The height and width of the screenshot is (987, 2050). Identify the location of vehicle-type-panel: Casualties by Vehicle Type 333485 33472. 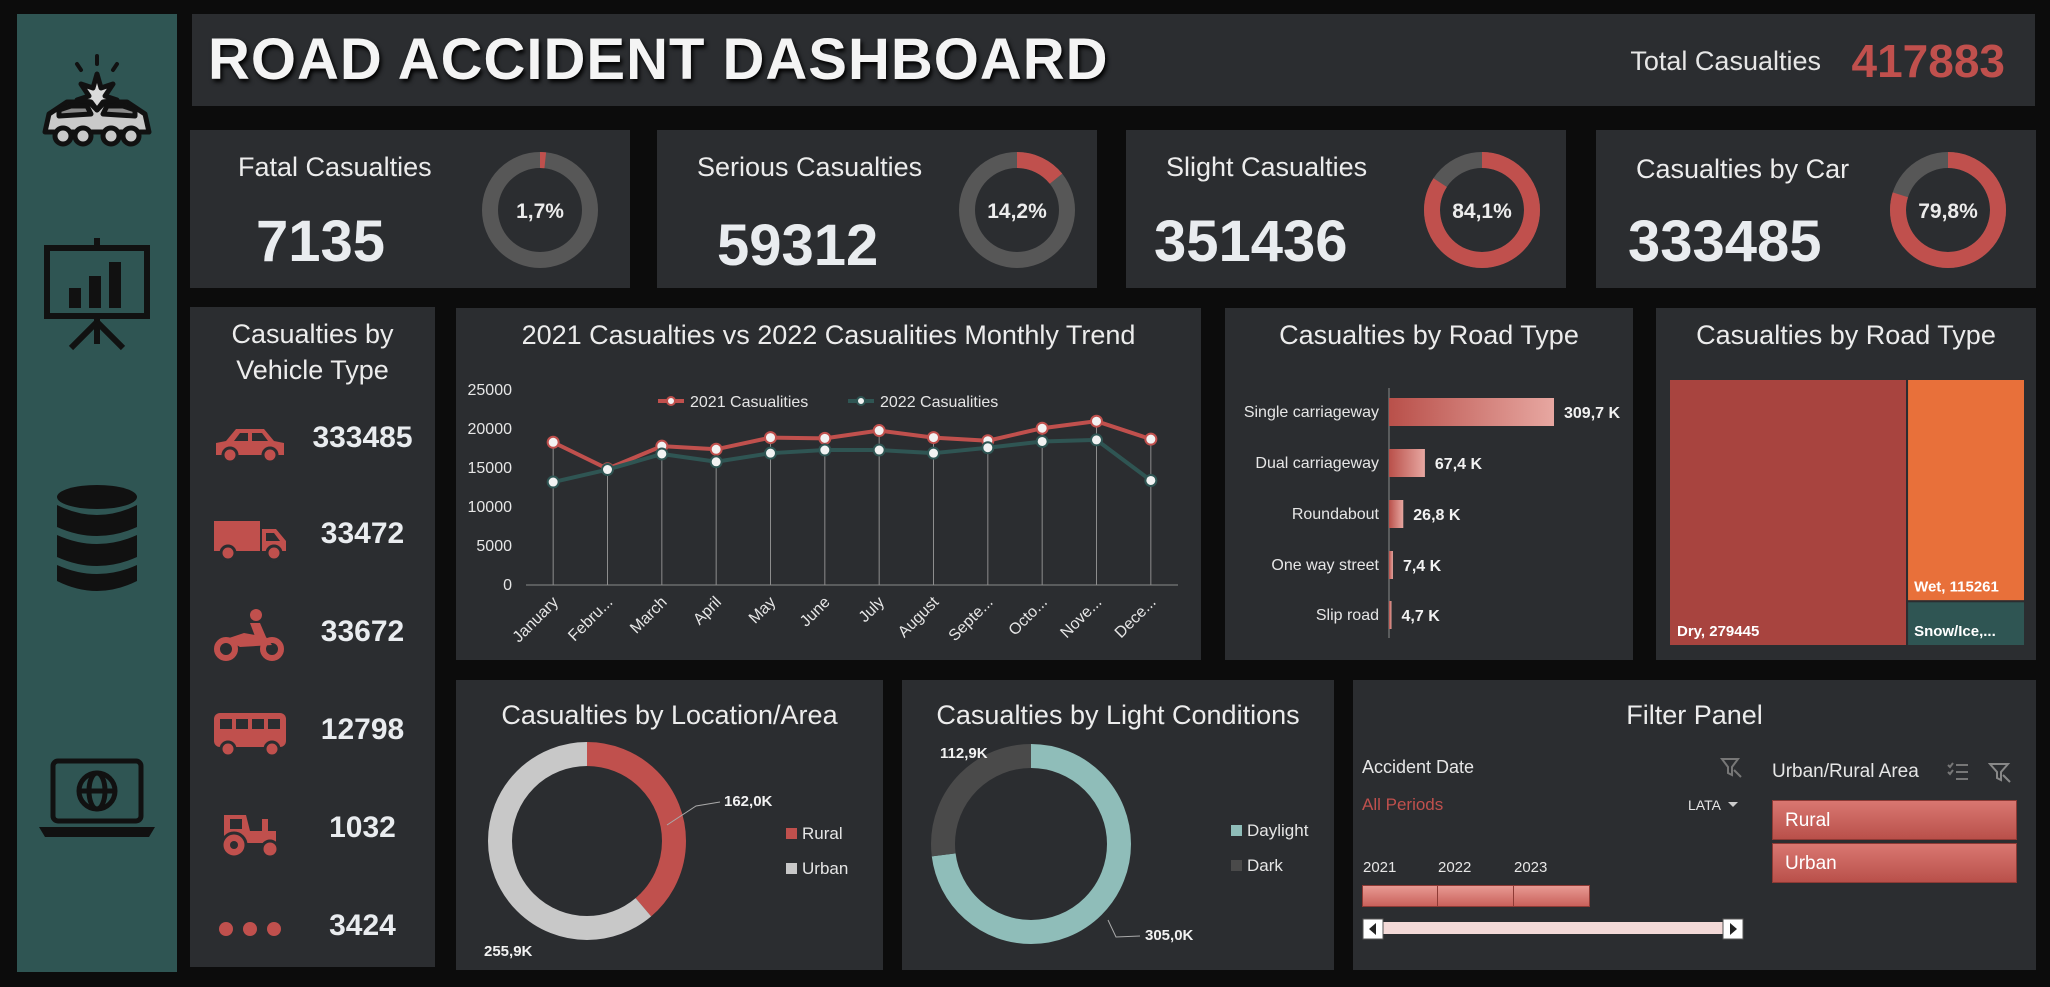
(312, 637).